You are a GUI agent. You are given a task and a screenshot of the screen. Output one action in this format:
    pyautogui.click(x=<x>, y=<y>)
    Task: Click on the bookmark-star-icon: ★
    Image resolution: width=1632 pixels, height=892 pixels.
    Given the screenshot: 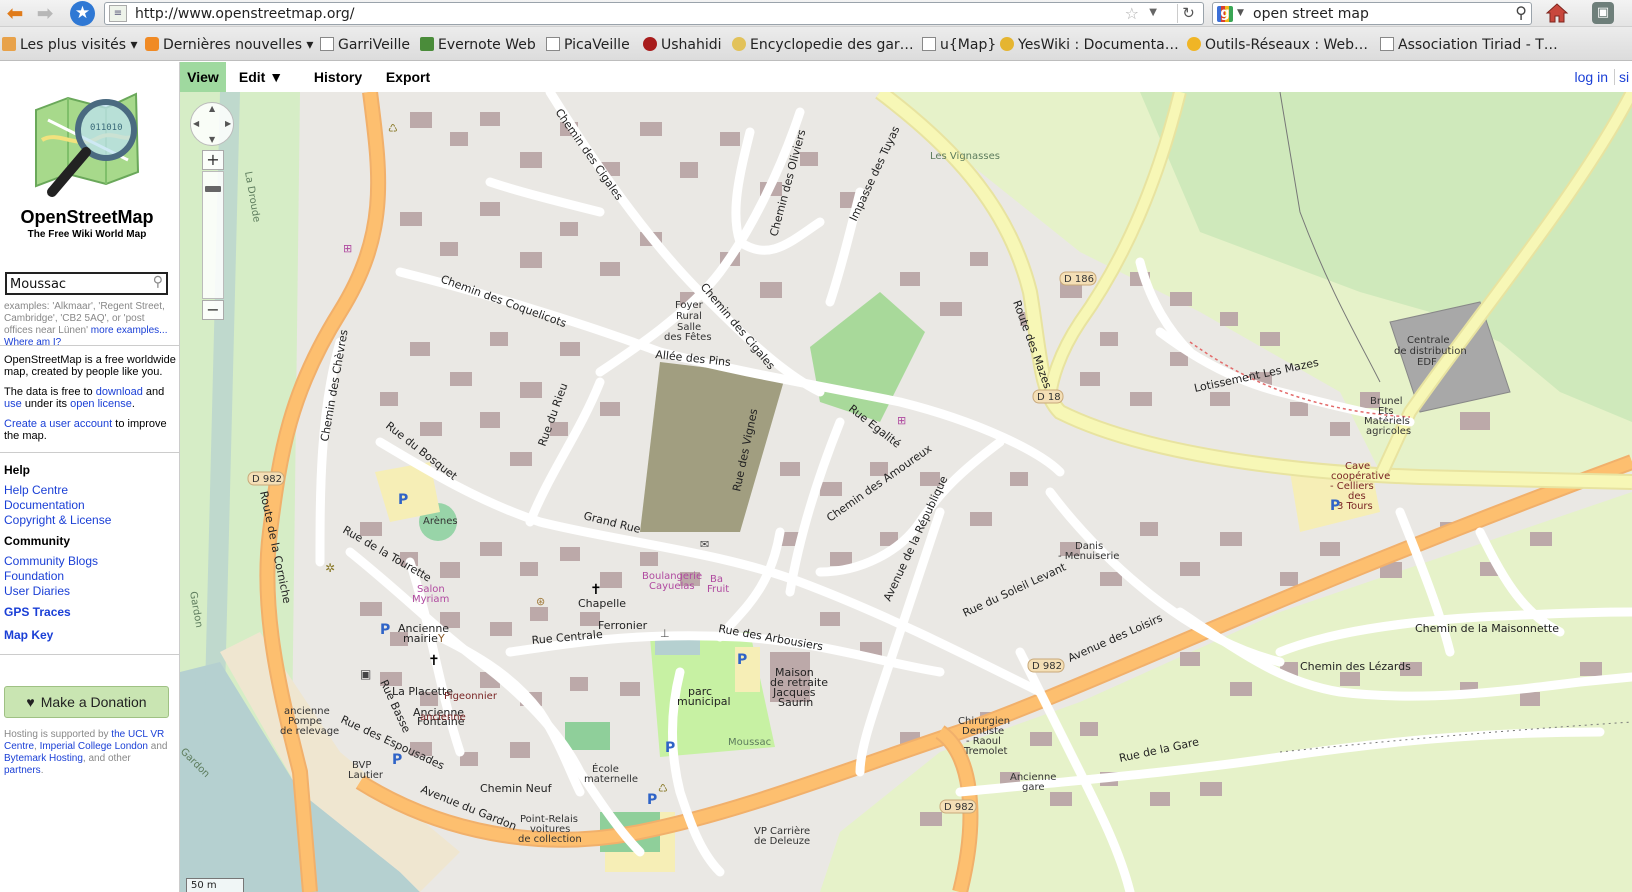 What is the action you would take?
    pyautogui.click(x=82, y=13)
    